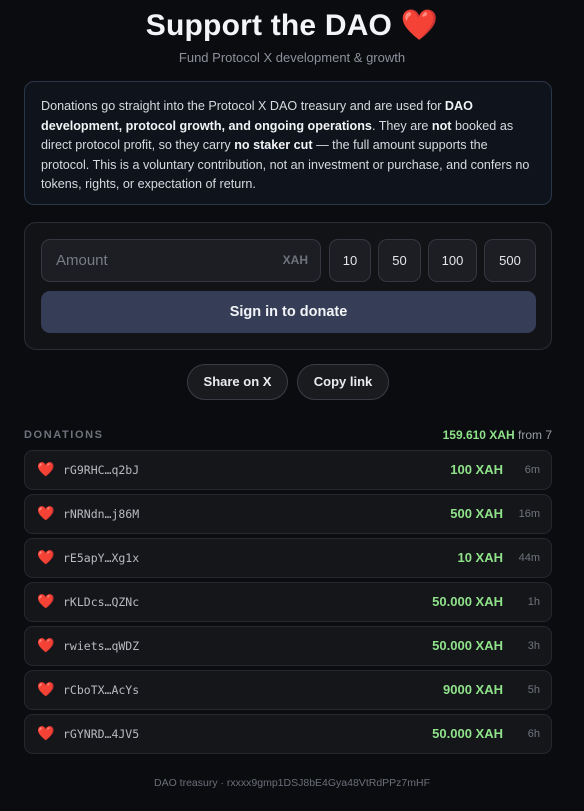 This screenshot has height=811, width=584. Describe the element at coordinates (288, 646) in the screenshot. I see `donation-row: ❤️ rwiets…qWDZ 50.000 XAH 3h` at that location.